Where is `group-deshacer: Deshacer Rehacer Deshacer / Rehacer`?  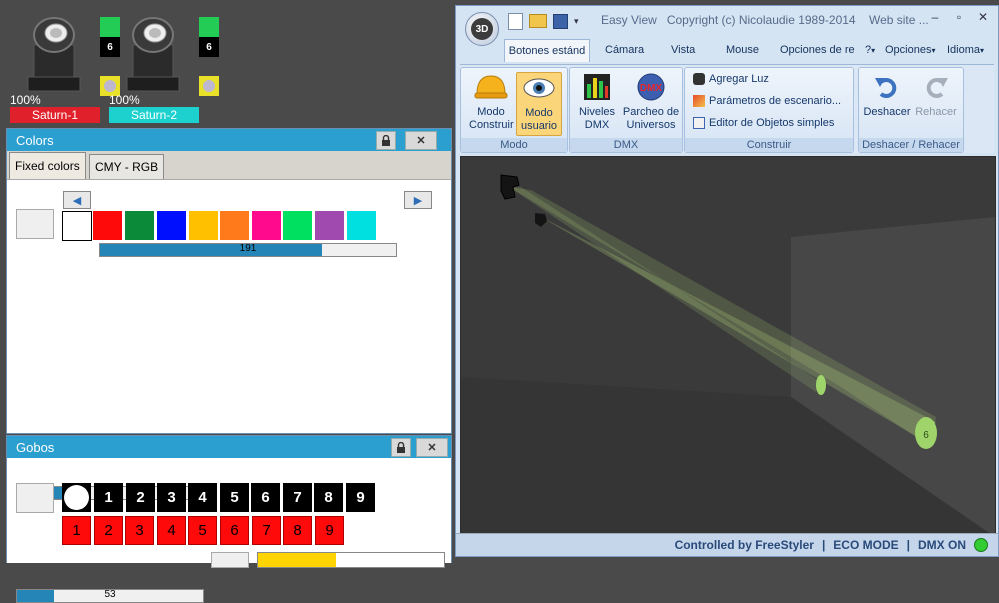
group-deshacer: Deshacer Rehacer Deshacer / Rehacer is located at coordinates (911, 110).